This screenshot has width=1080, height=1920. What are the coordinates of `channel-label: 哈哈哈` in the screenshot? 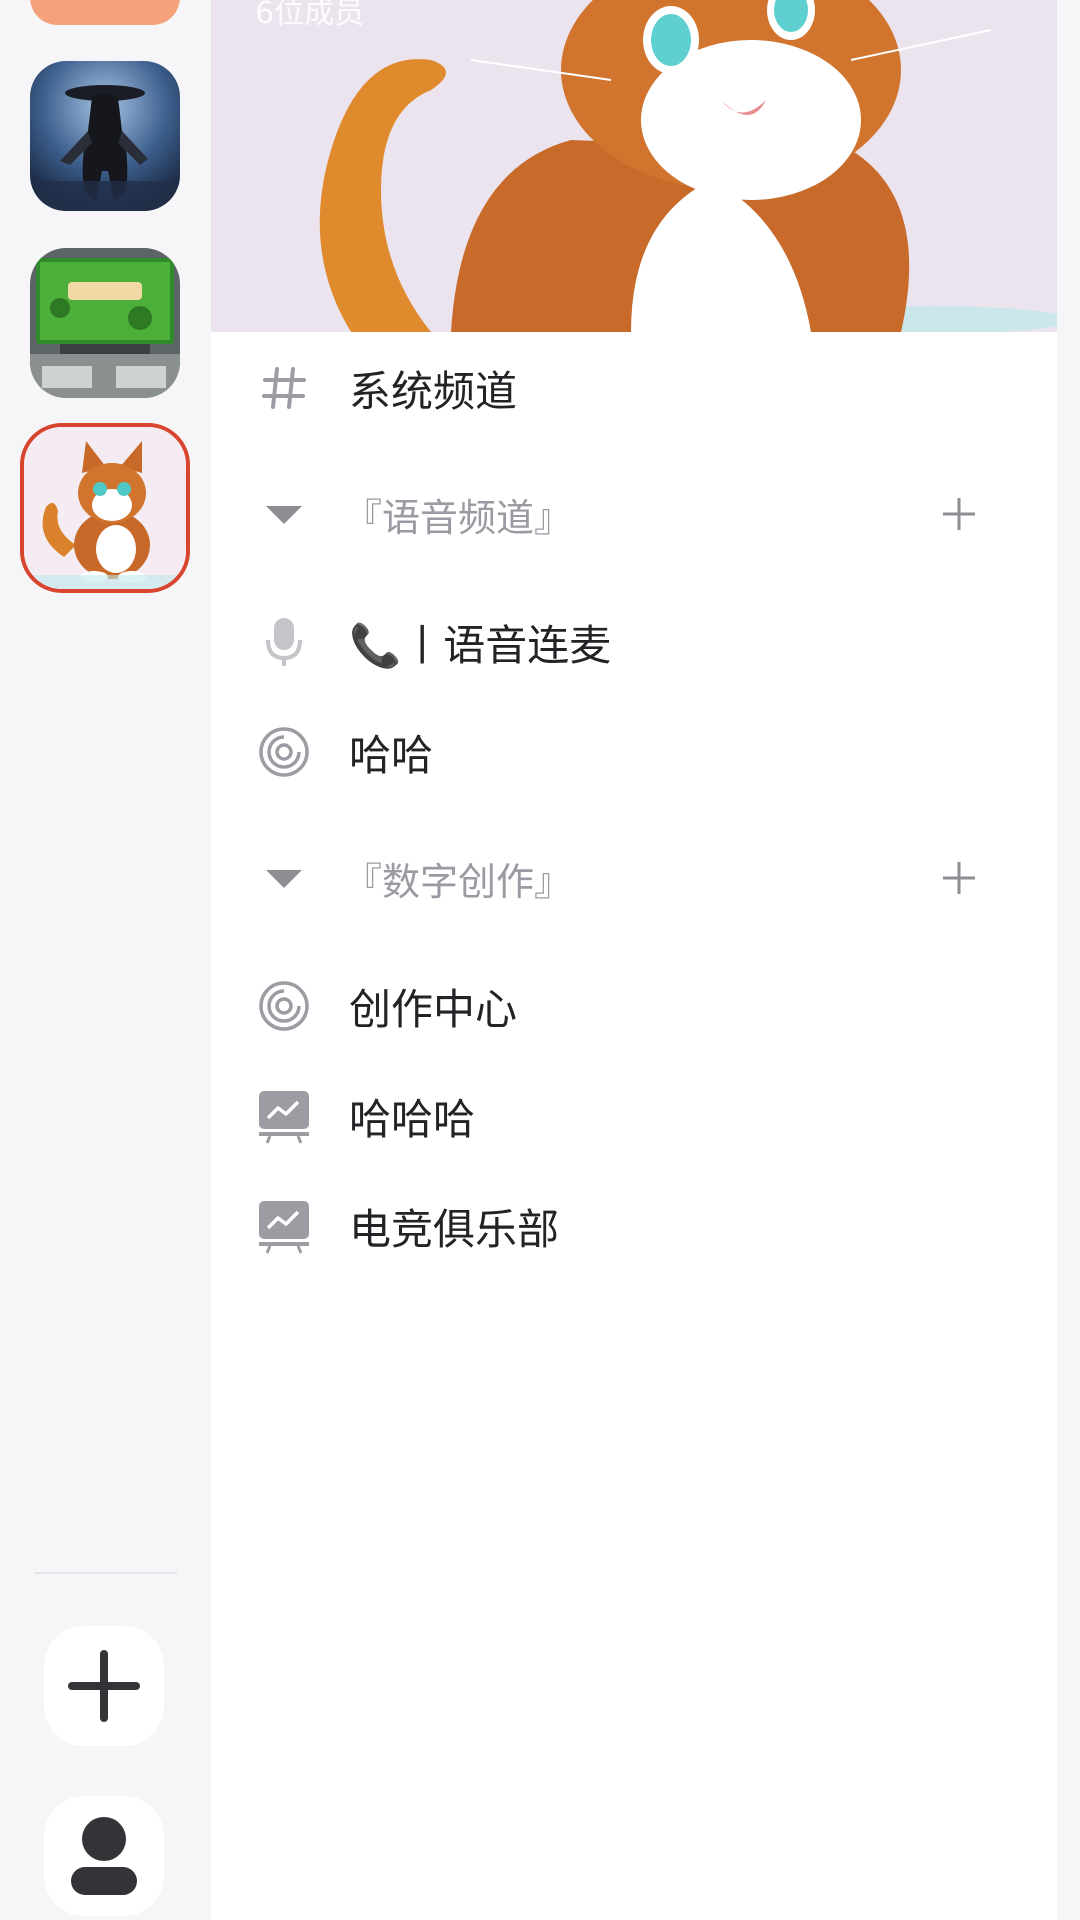 It's located at (412, 1119).